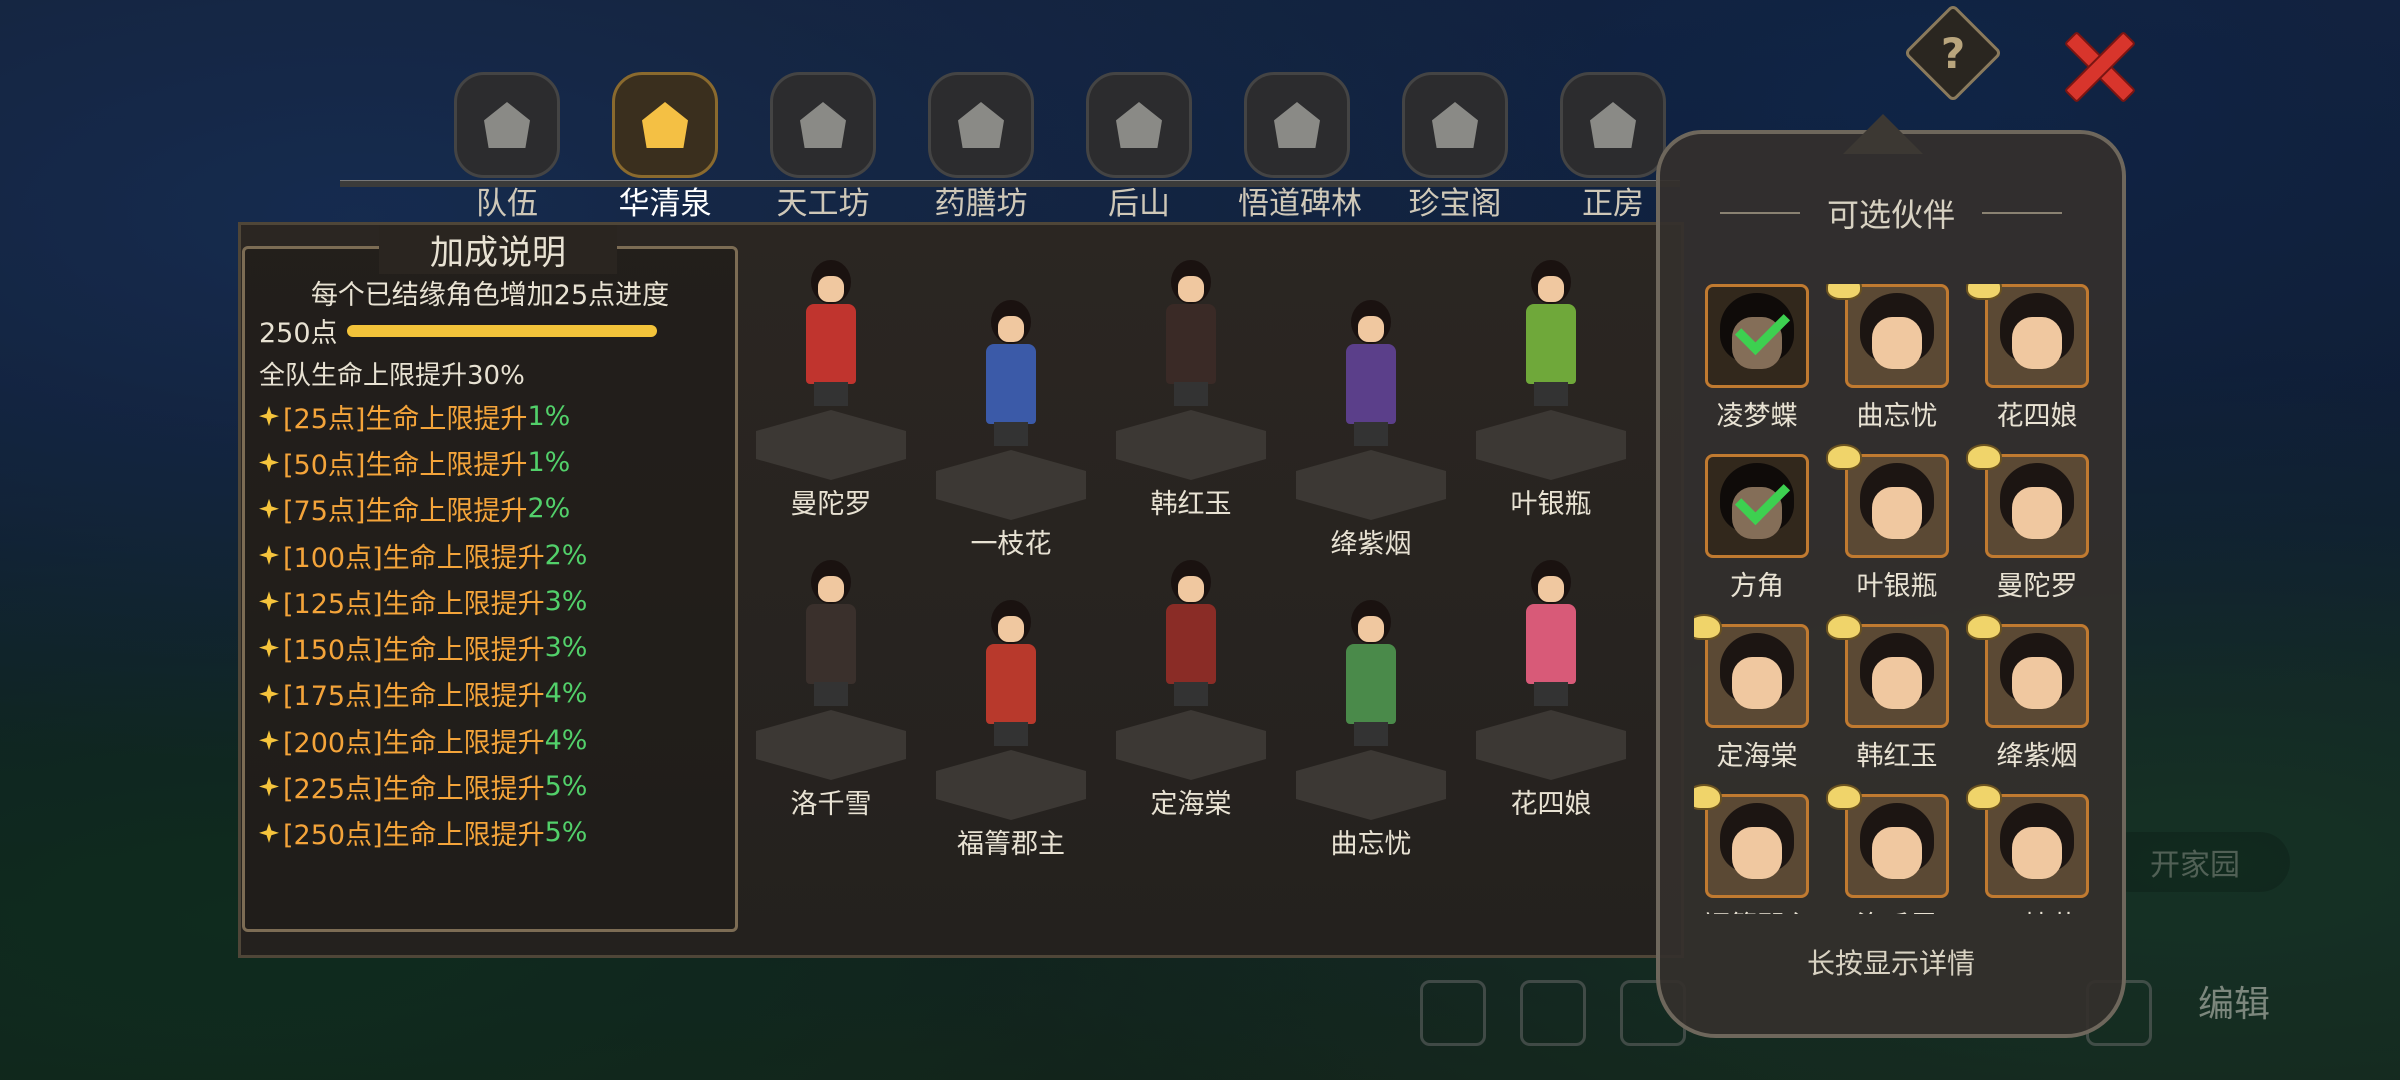 The image size is (2400, 1080). Describe the element at coordinates (823, 125) in the screenshot. I see `workshop-icon` at that location.